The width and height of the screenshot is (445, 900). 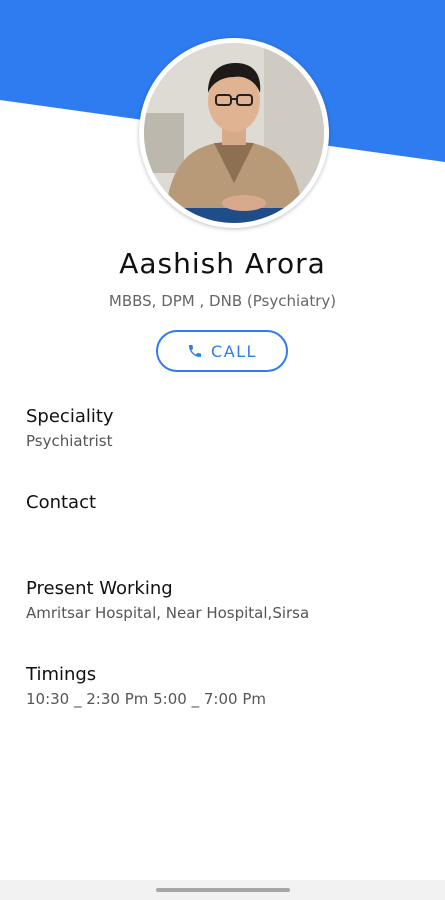 What do you see at coordinates (234, 351) in the screenshot?
I see `call-button-label: CALL` at bounding box center [234, 351].